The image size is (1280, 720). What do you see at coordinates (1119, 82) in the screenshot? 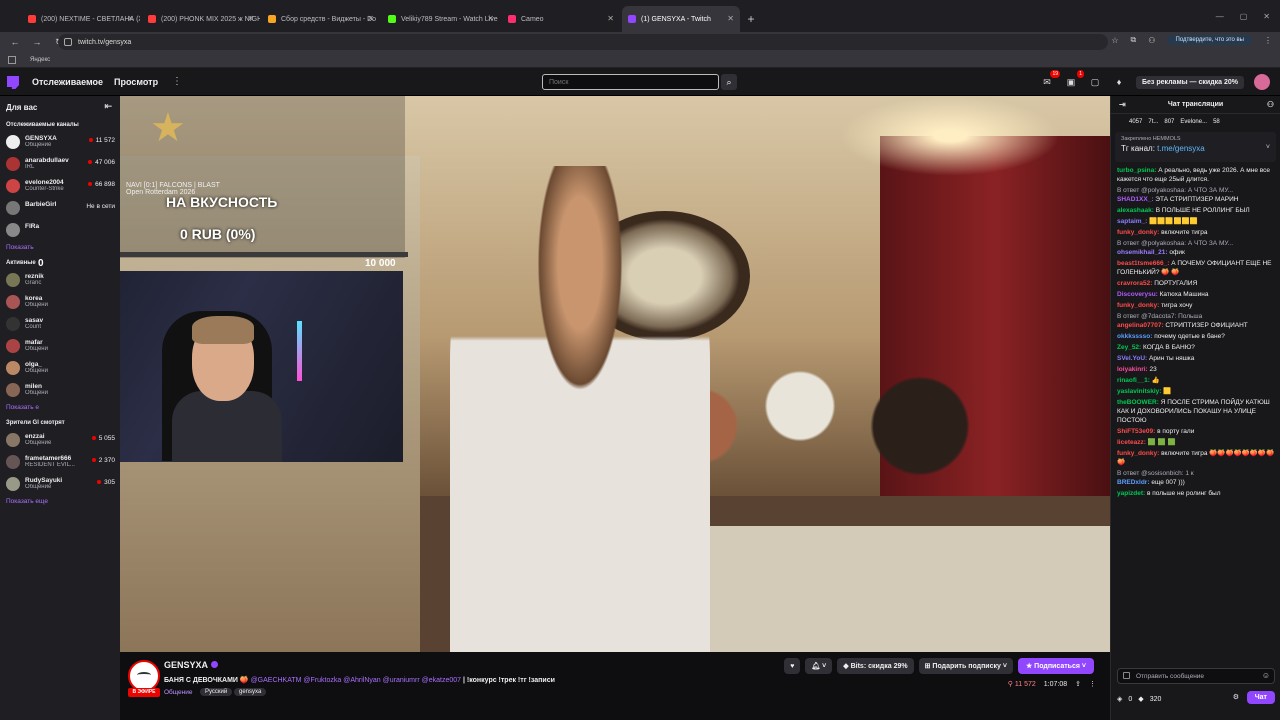
I see `crown-icon: ♦` at bounding box center [1119, 82].